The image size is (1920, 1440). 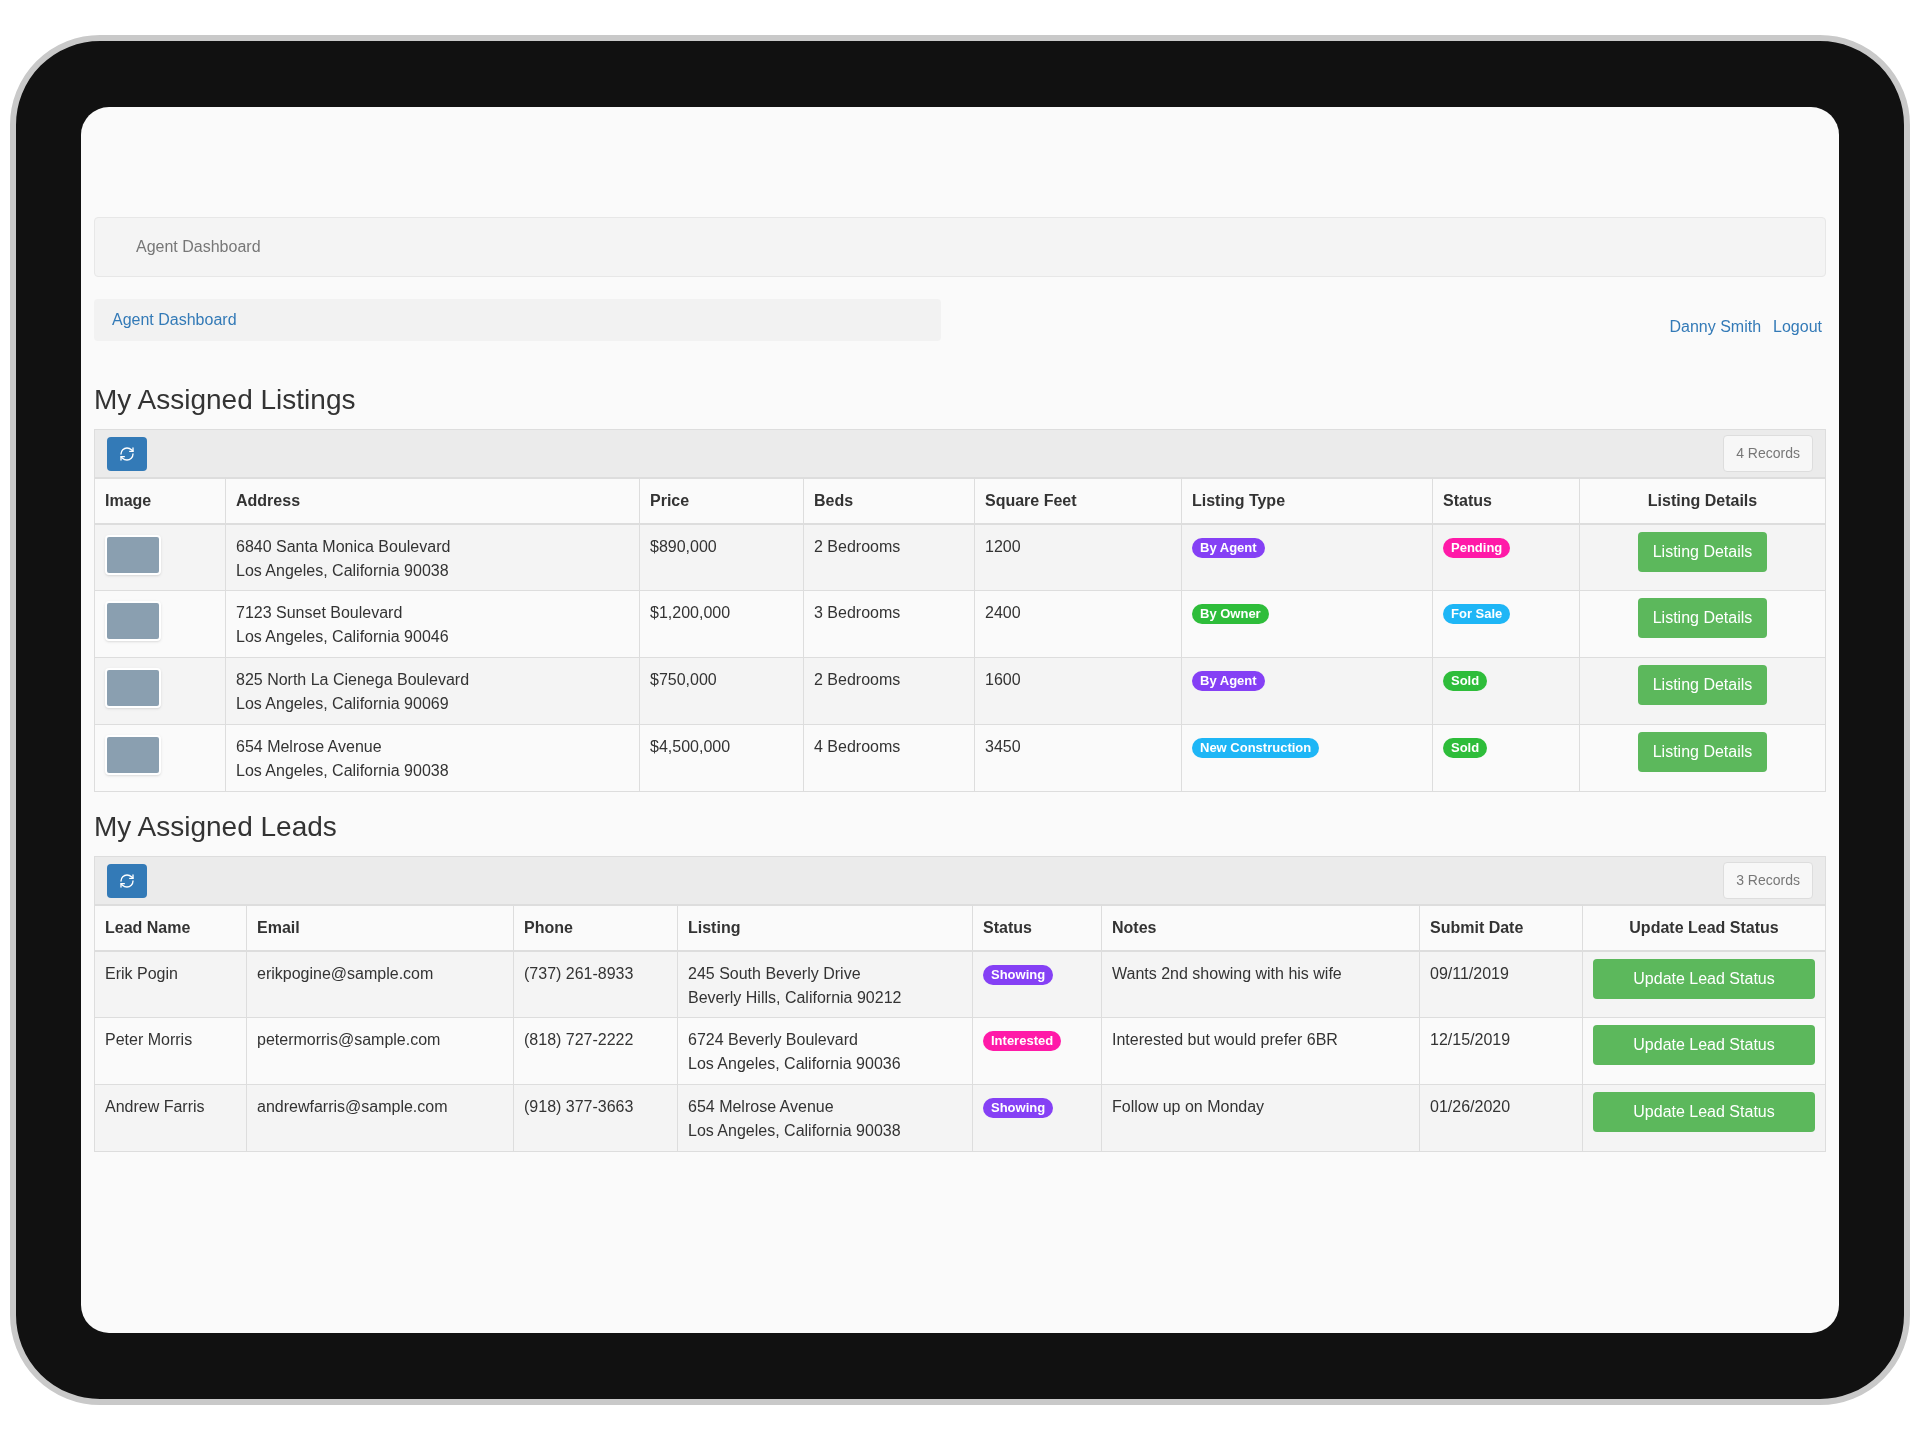 What do you see at coordinates (174, 320) in the screenshot?
I see `breadcrumb-link: Agent Dashboard` at bounding box center [174, 320].